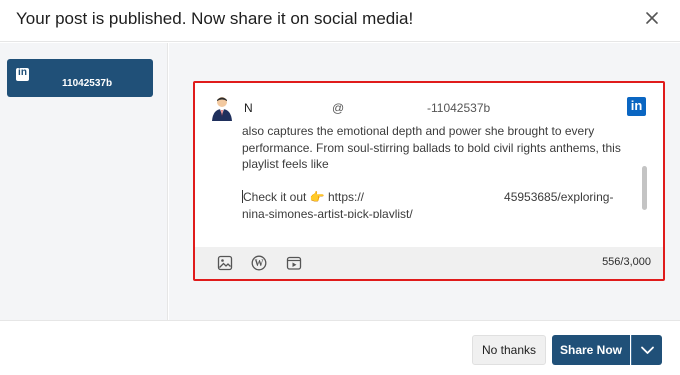 The width and height of the screenshot is (680, 375). I want to click on no-thanks-button: No thanks, so click(509, 350).